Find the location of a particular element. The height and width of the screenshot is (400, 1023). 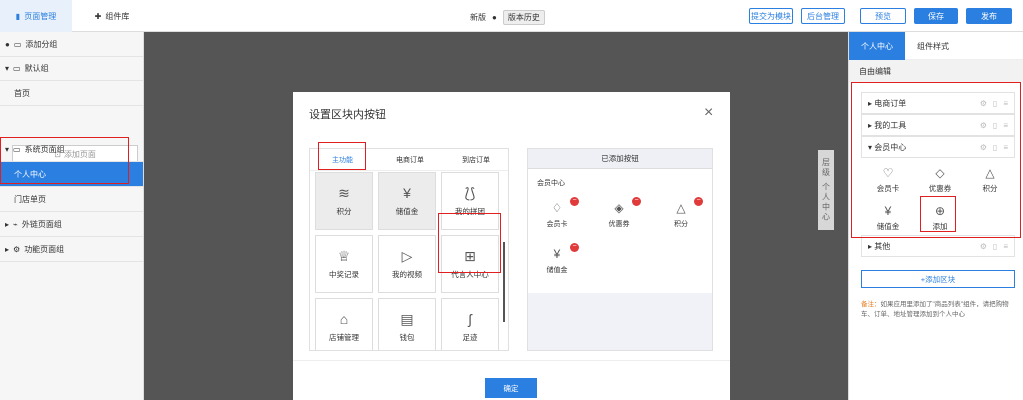

block-label: 电商订单 is located at coordinates (890, 103).